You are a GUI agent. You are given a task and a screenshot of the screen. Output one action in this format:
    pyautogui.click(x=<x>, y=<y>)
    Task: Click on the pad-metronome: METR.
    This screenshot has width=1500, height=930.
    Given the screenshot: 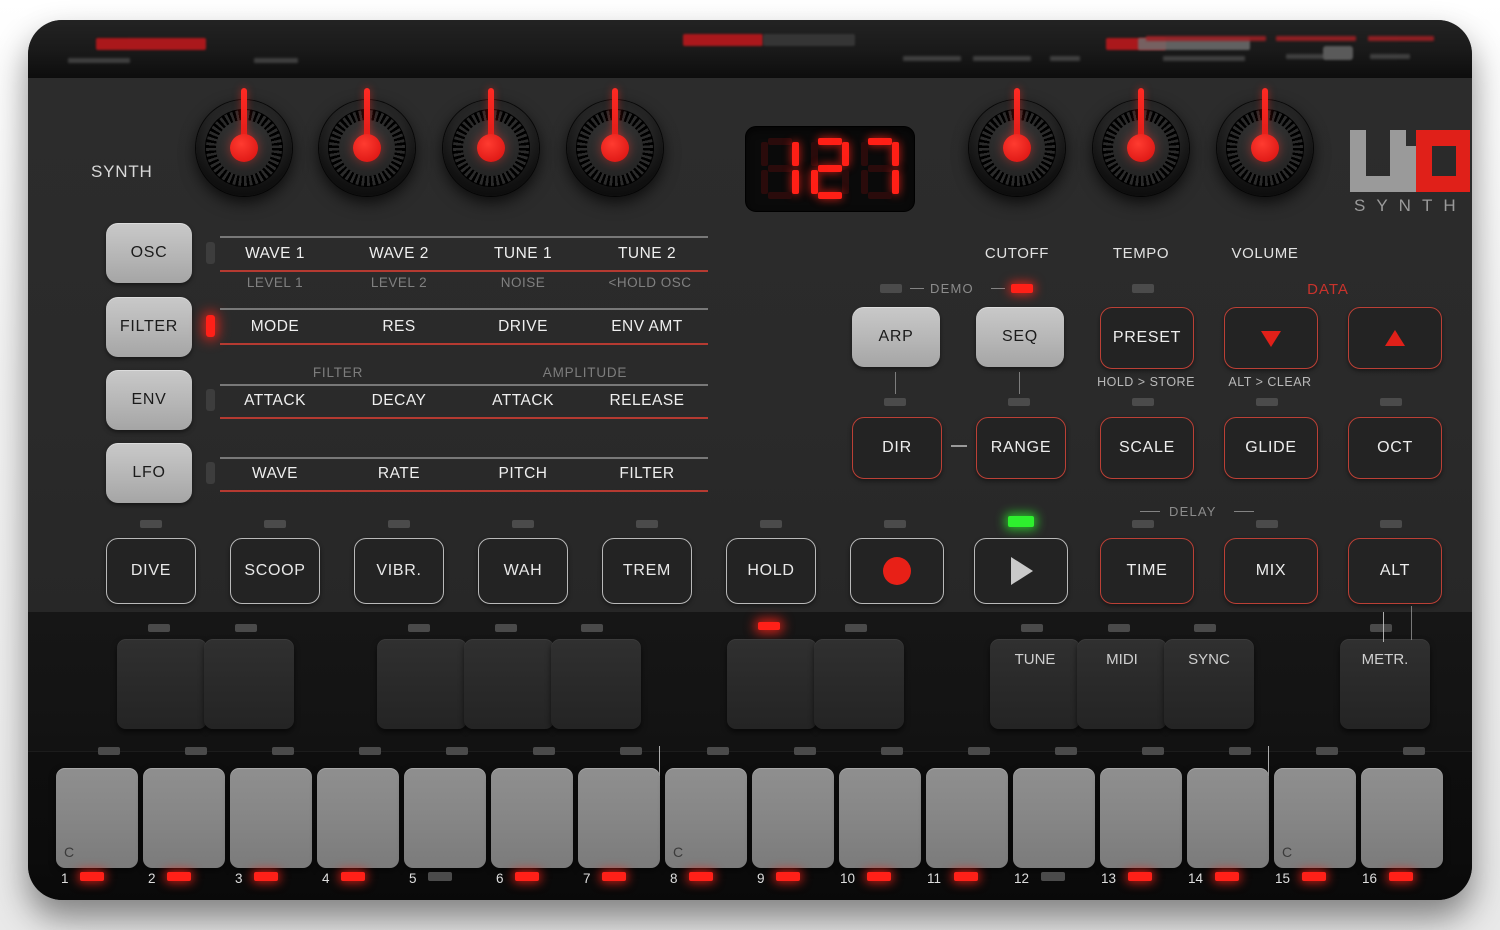 What is the action you would take?
    pyautogui.click(x=1385, y=684)
    